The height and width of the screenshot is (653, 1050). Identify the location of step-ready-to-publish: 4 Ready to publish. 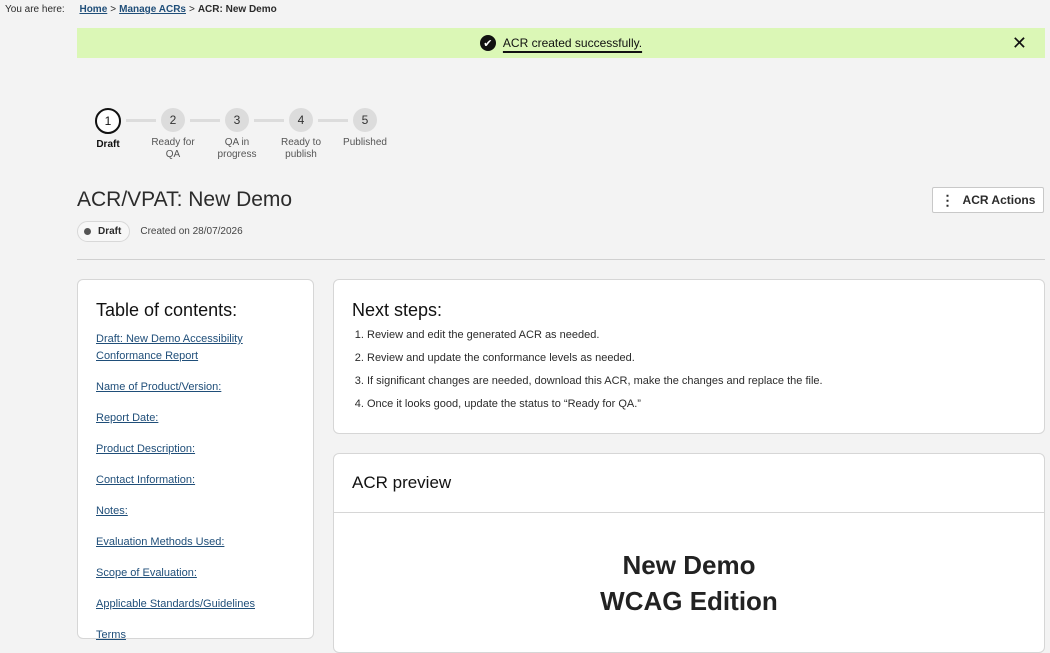
(301, 134).